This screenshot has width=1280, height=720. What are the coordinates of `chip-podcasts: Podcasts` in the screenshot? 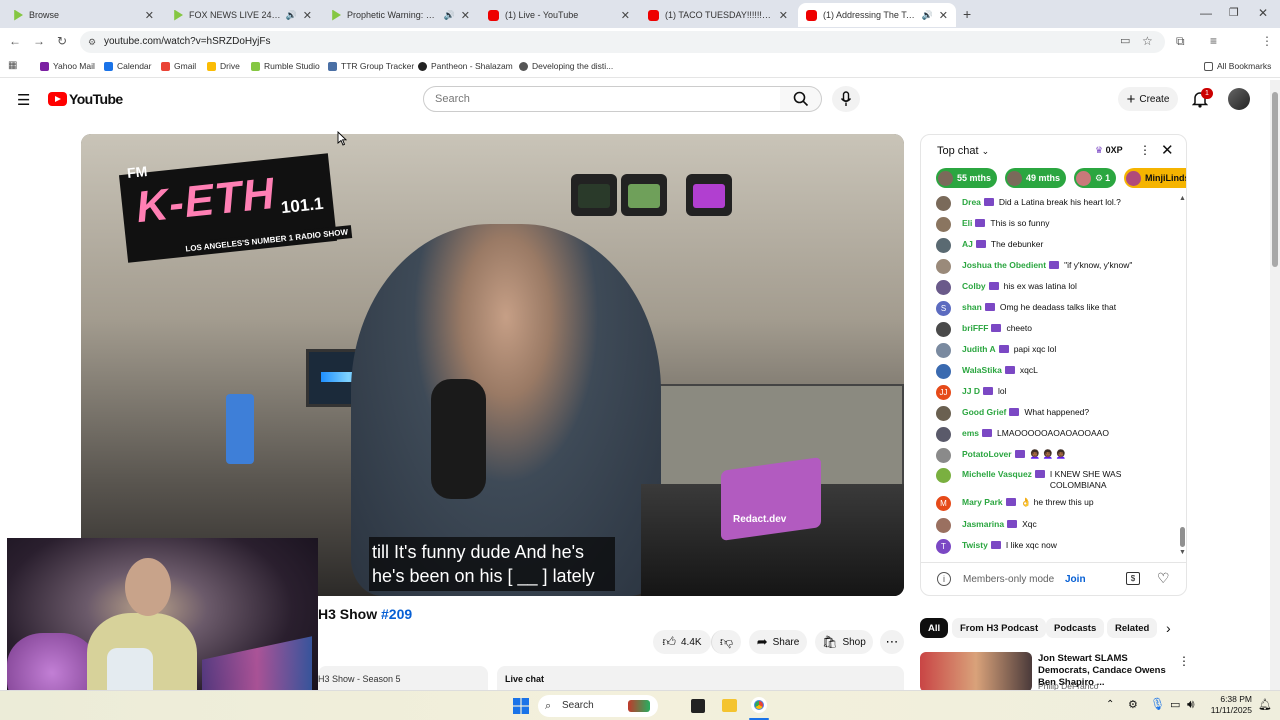 It's located at (1075, 628).